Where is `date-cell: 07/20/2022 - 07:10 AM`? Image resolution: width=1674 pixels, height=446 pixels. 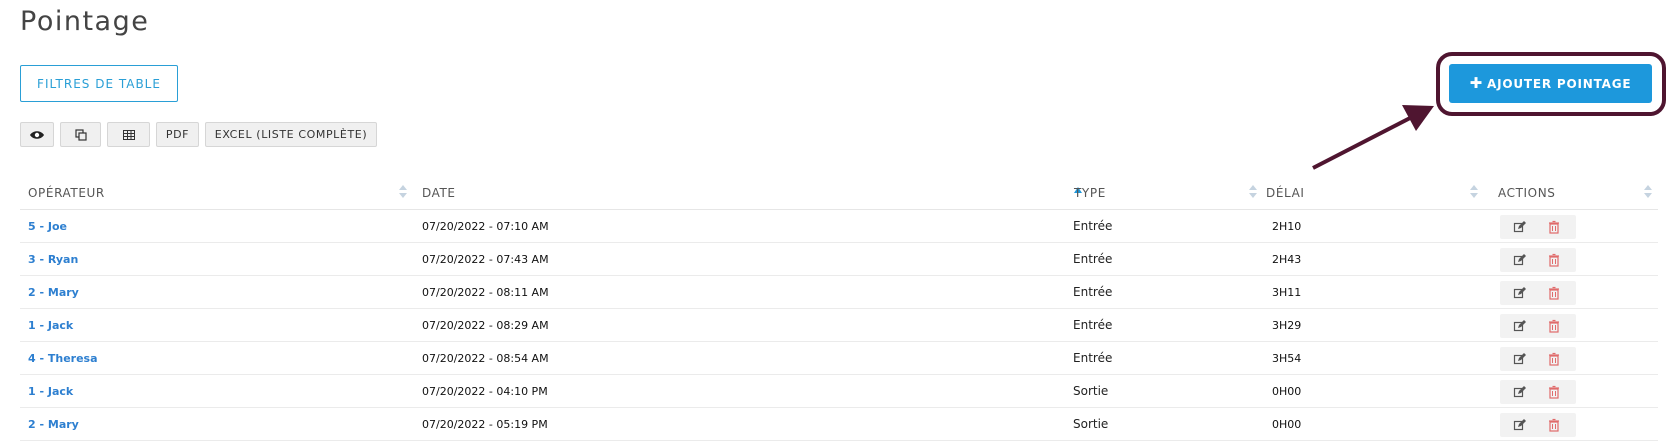
date-cell: 07/20/2022 - 07:10 AM is located at coordinates (485, 226).